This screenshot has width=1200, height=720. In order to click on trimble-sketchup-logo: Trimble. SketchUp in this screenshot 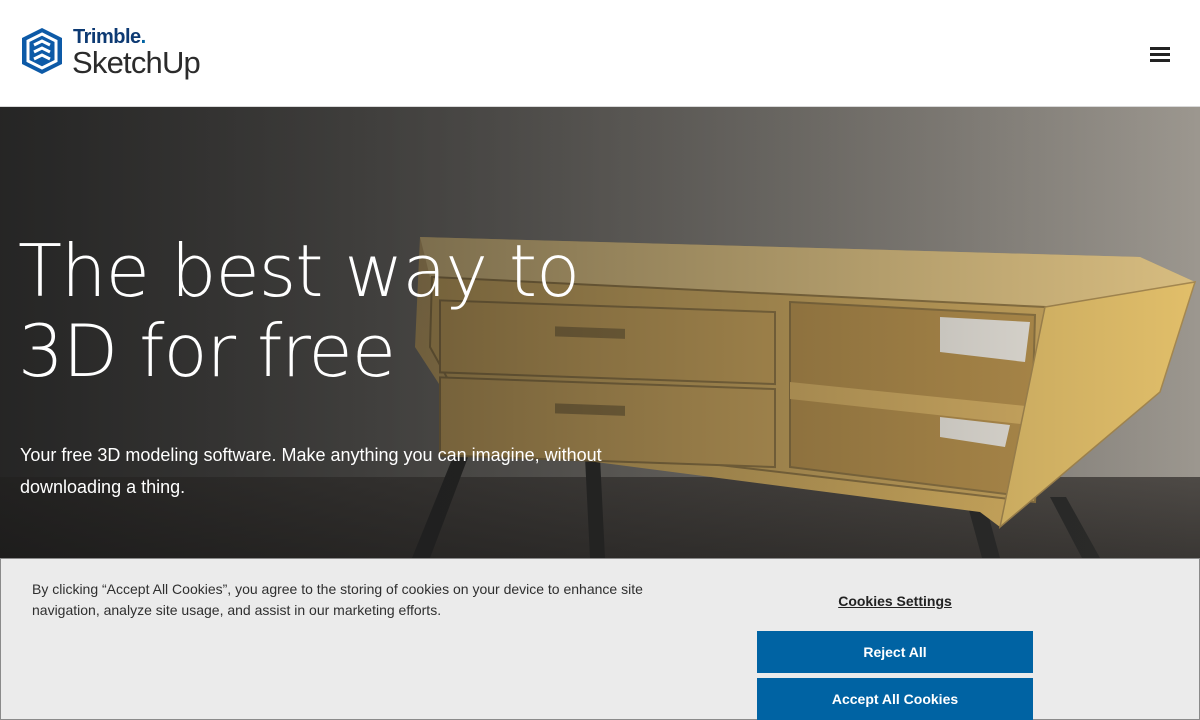, I will do `click(115, 55)`.